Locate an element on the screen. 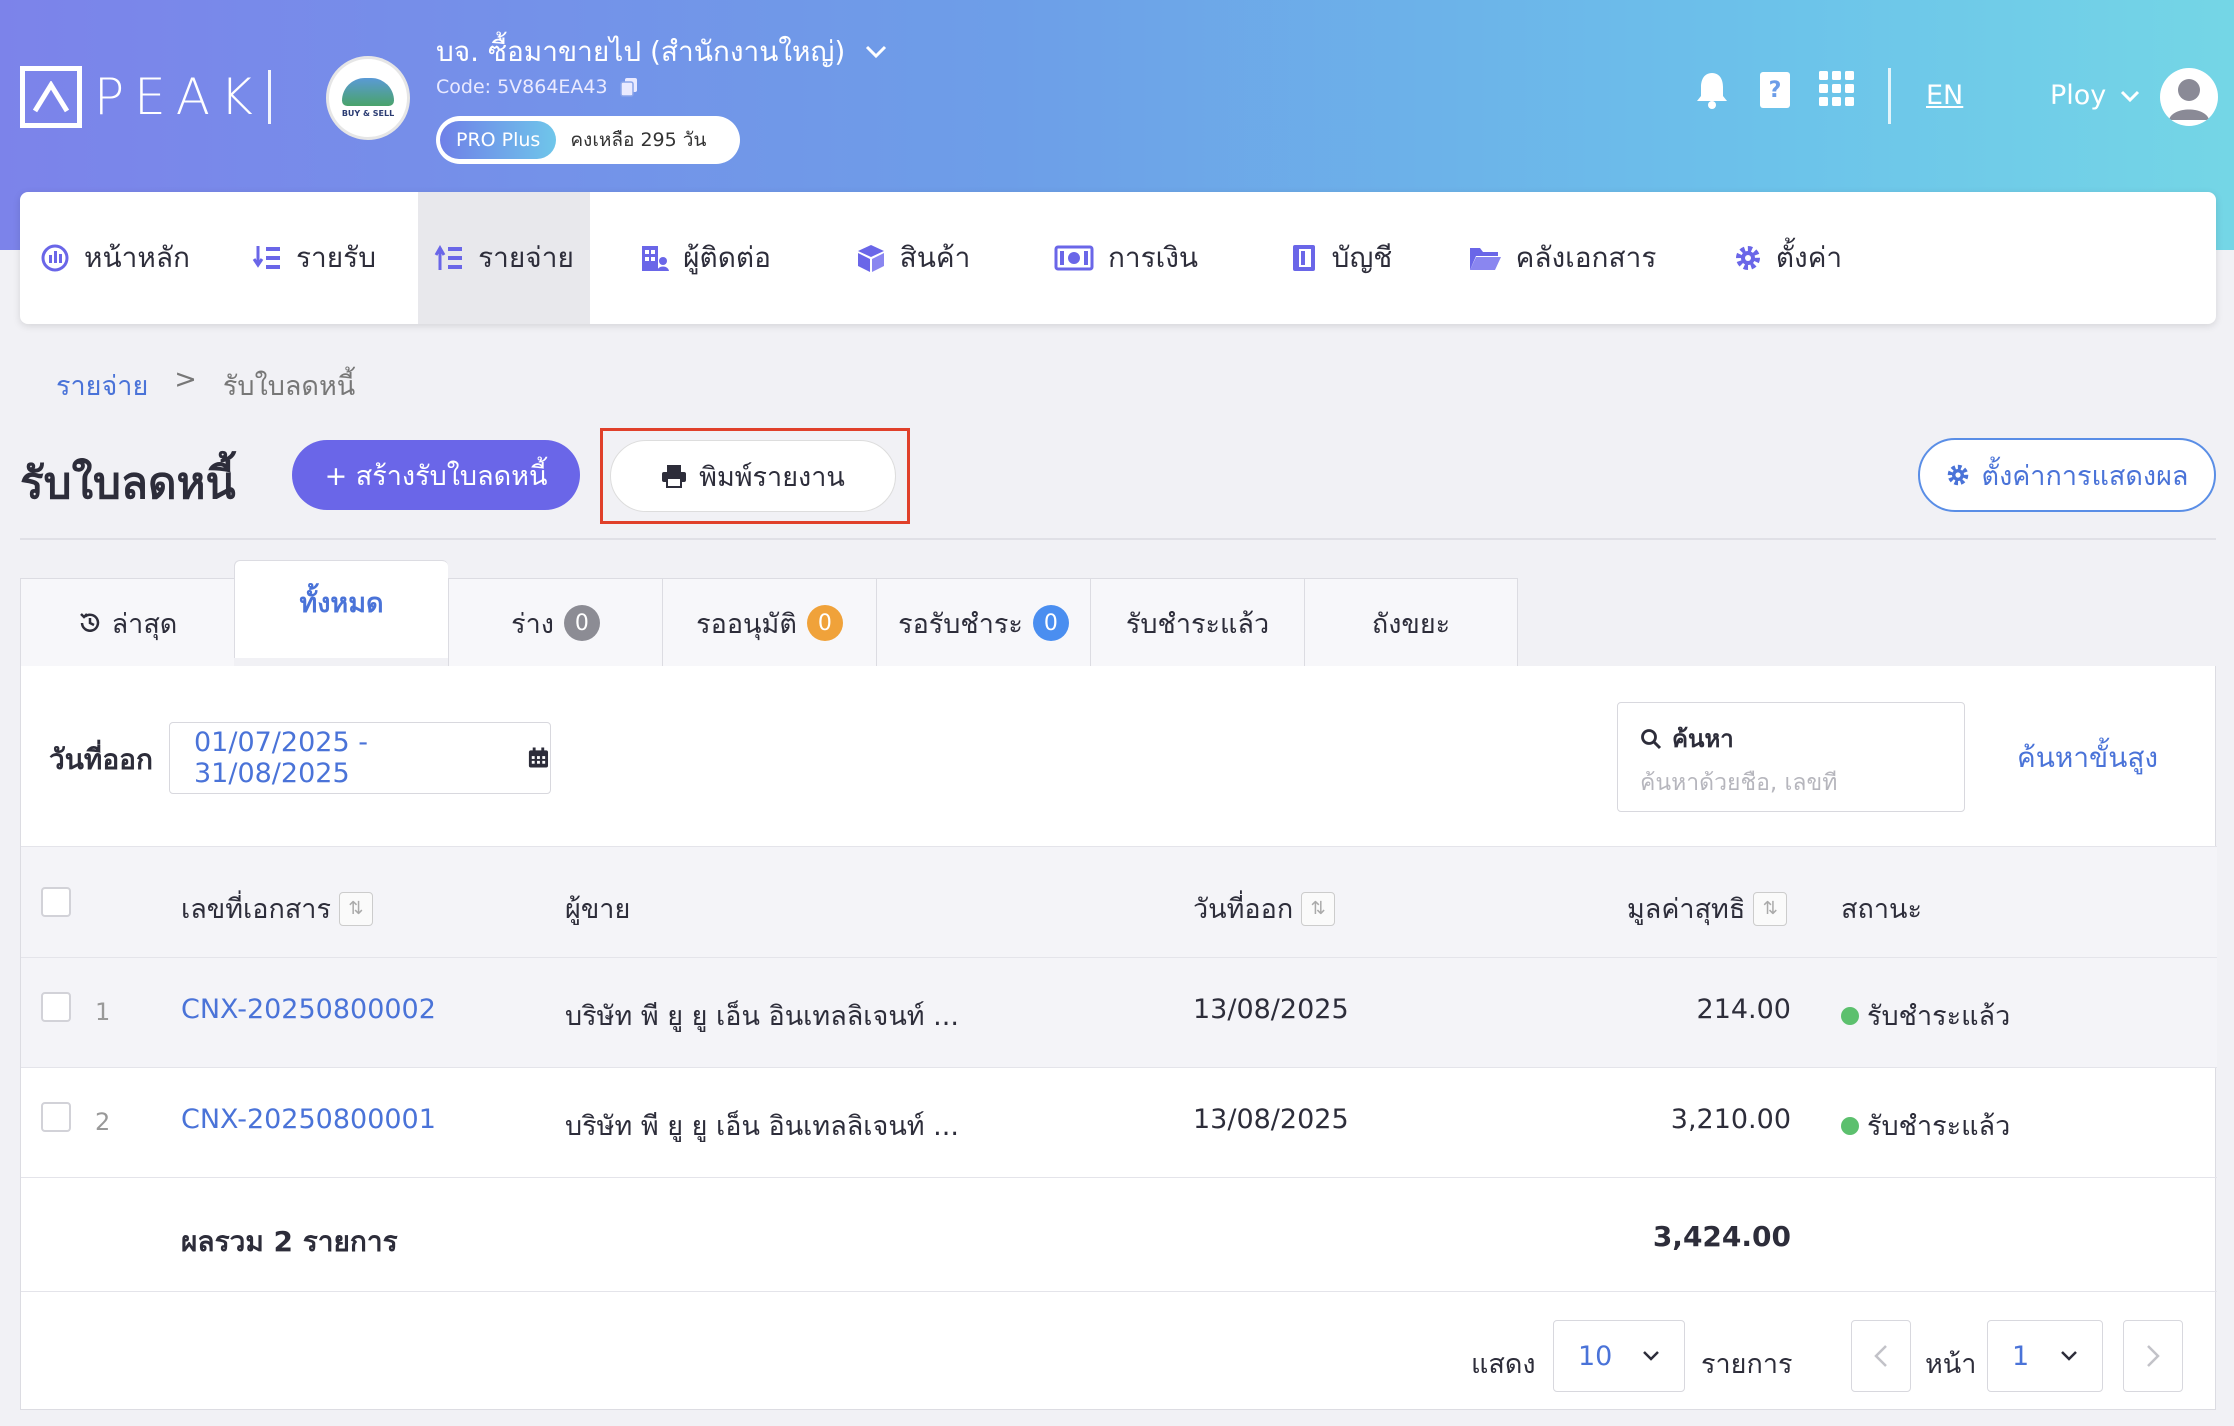  tab-label: ล่าสุด is located at coordinates (144, 624).